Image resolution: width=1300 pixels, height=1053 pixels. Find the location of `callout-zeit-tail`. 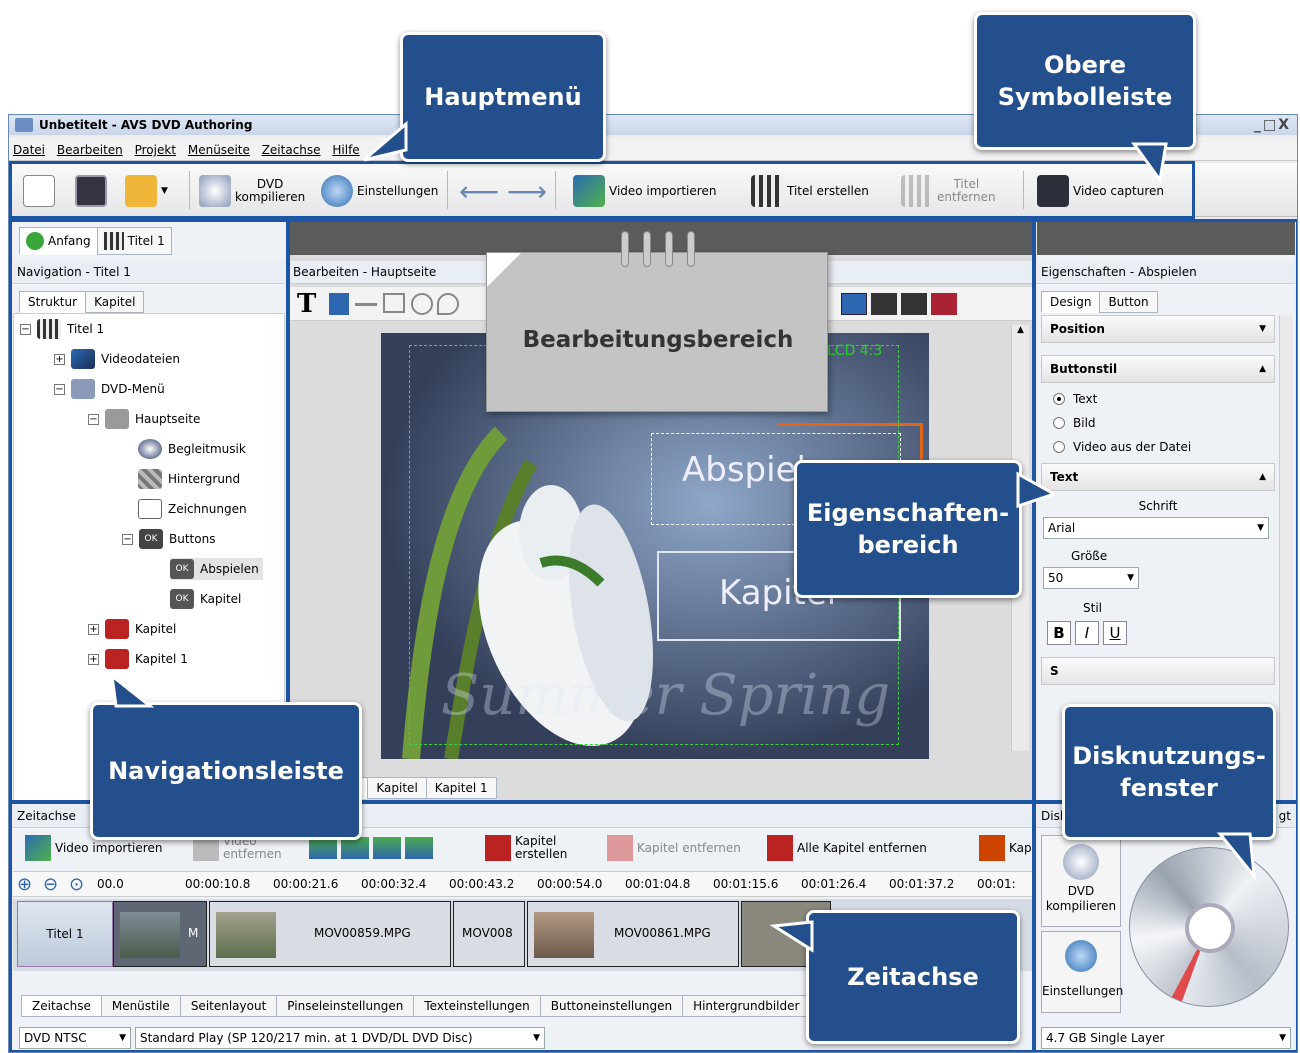

callout-zeit-tail is located at coordinates (792, 936).